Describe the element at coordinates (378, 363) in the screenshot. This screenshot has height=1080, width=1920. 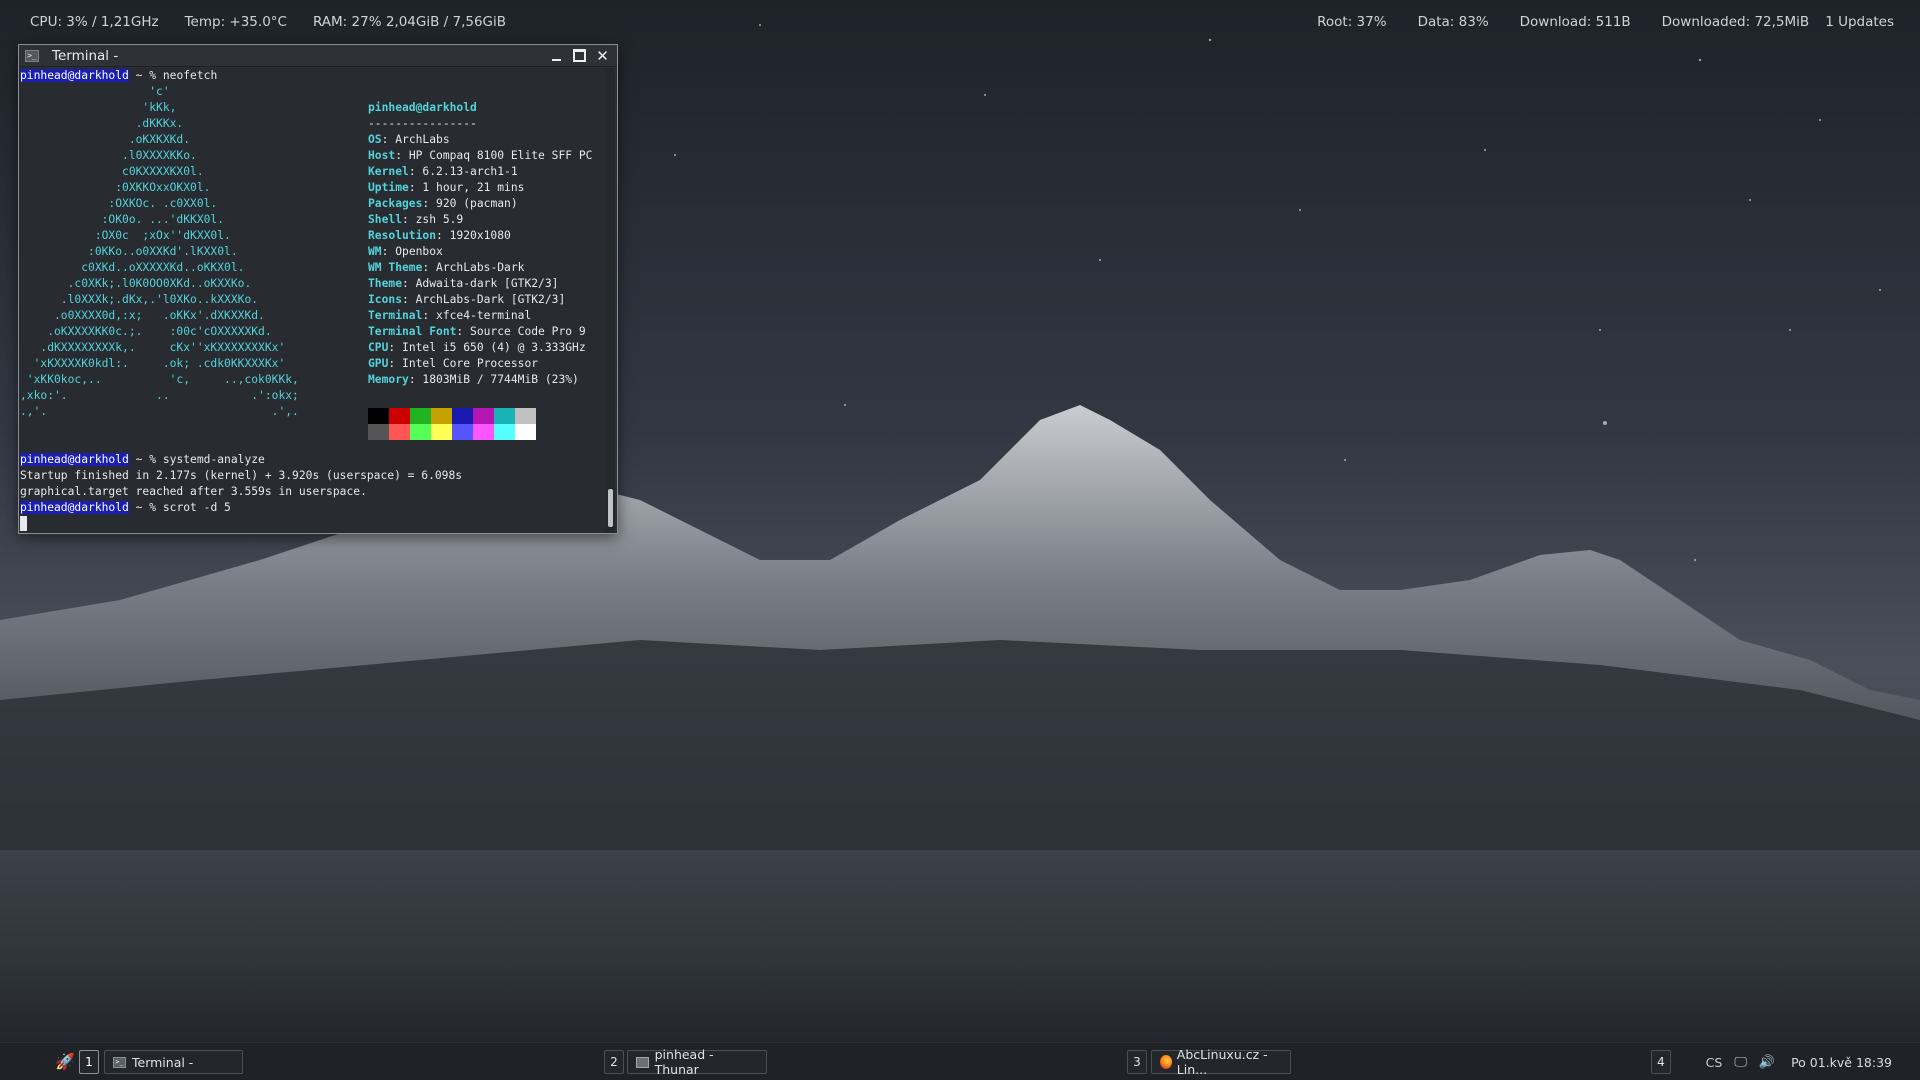
I see `info-key: GPU` at that location.